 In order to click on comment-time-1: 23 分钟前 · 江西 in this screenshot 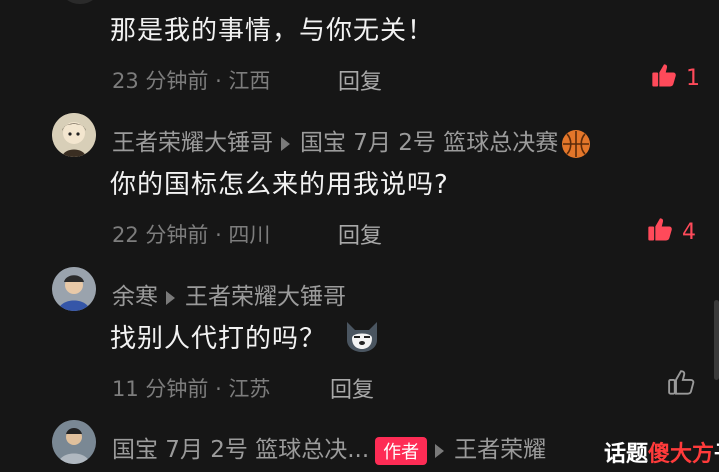, I will do `click(191, 81)`.